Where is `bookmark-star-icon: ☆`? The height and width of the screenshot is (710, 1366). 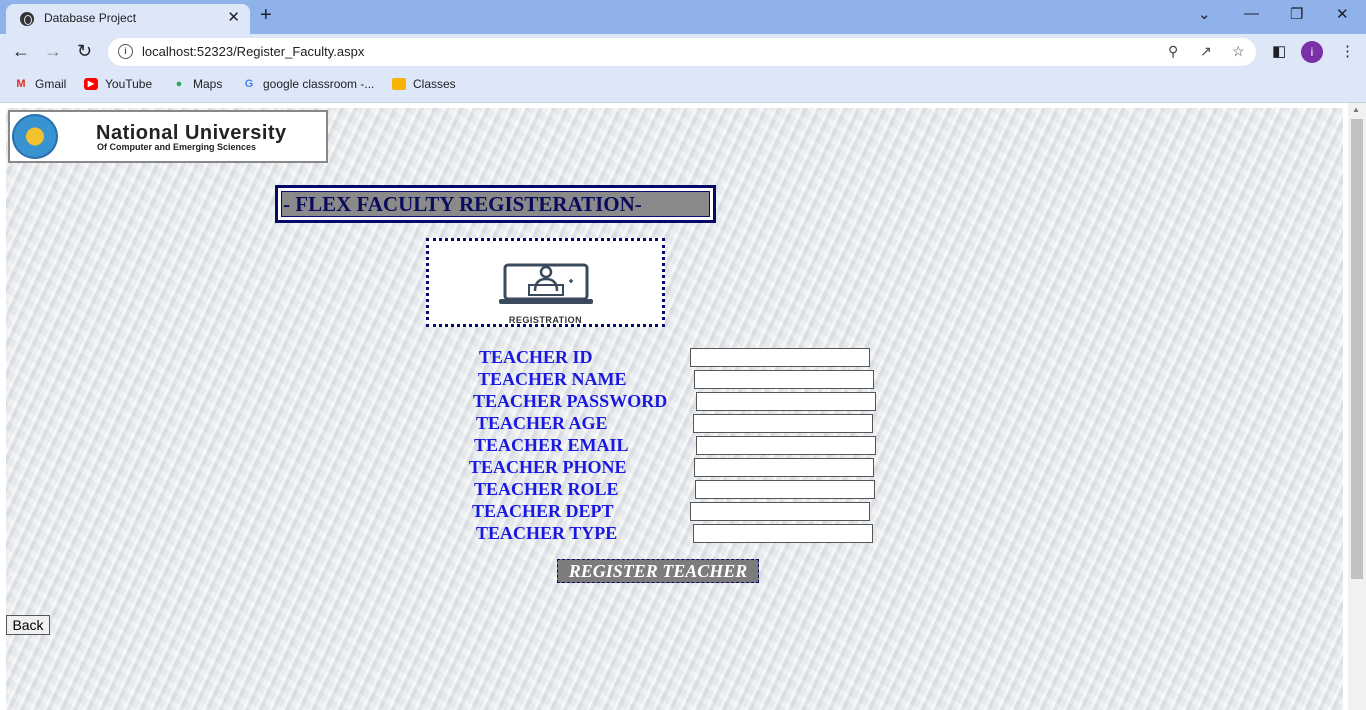
bookmark-star-icon: ☆ is located at coordinates (1238, 51).